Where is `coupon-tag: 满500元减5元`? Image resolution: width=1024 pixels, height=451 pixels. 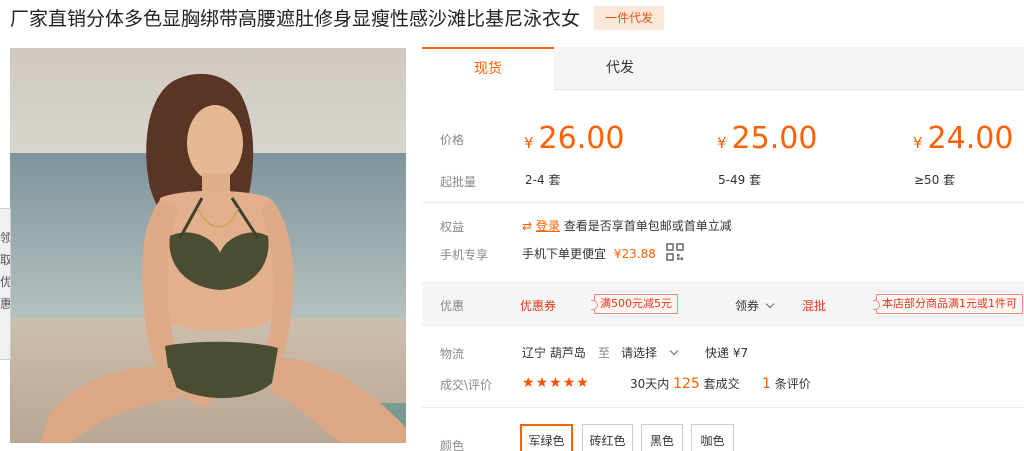
coupon-tag: 满500元减5元 is located at coordinates (634, 304).